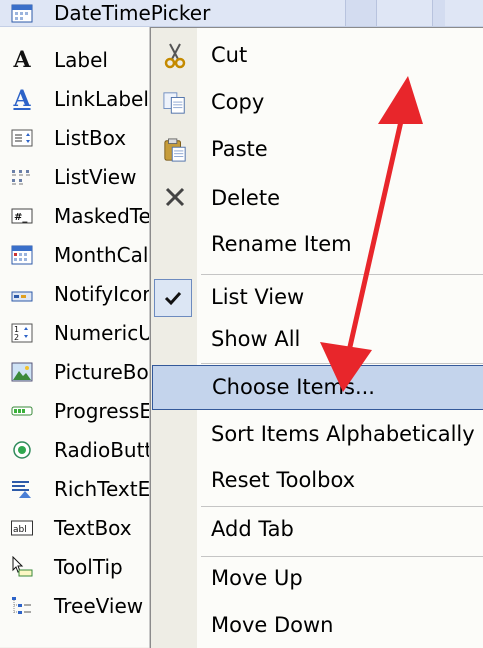 The image size is (483, 648). I want to click on menu-item-label: Copy, so click(238, 102).